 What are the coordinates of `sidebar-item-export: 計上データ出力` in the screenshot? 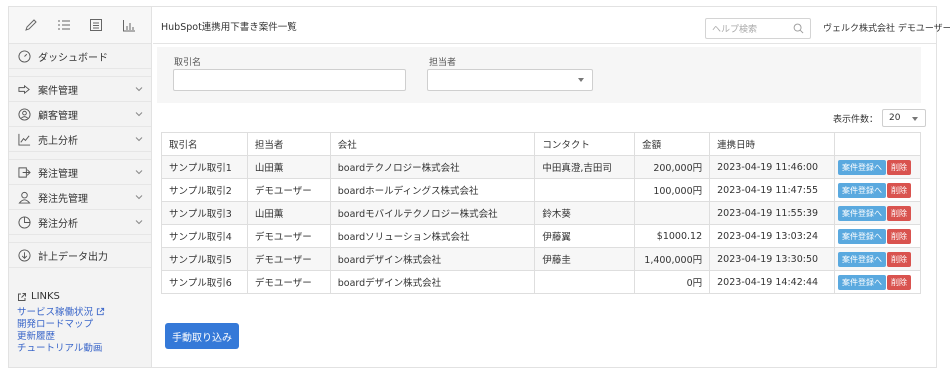 It's located at (80, 255).